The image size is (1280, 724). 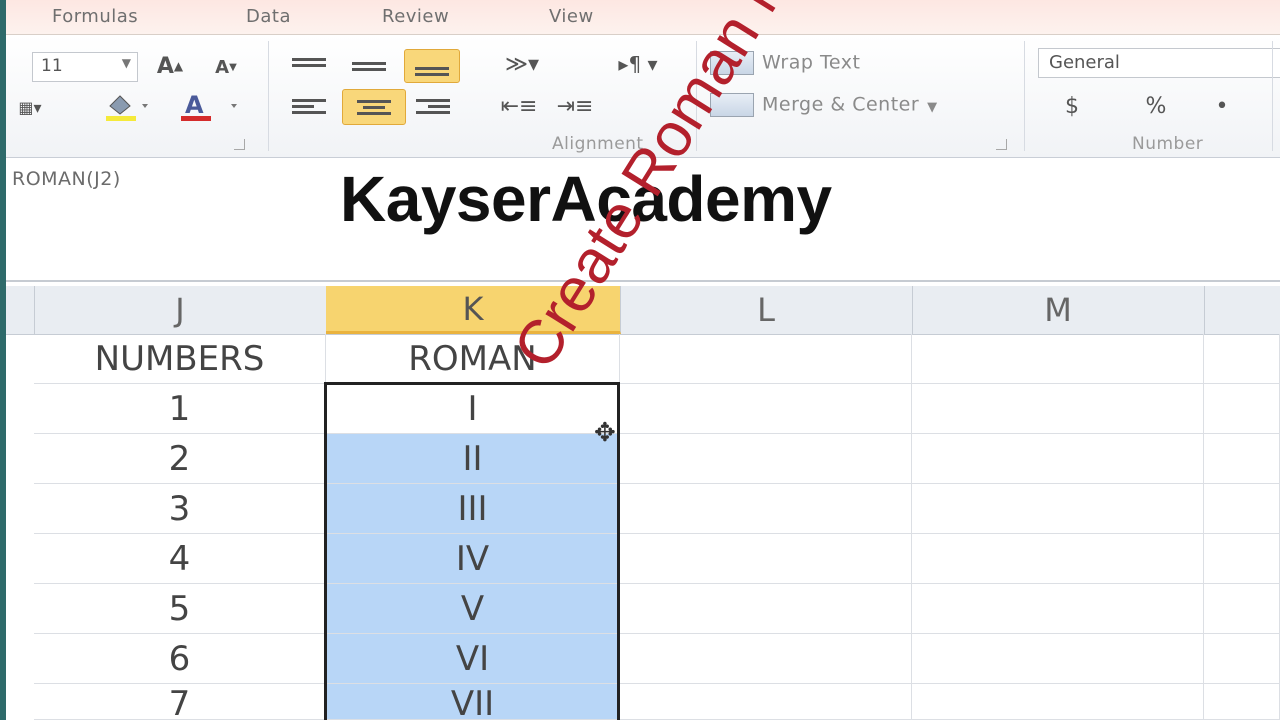 What do you see at coordinates (180, 509) in the screenshot?
I see `table-cell-number: 3` at bounding box center [180, 509].